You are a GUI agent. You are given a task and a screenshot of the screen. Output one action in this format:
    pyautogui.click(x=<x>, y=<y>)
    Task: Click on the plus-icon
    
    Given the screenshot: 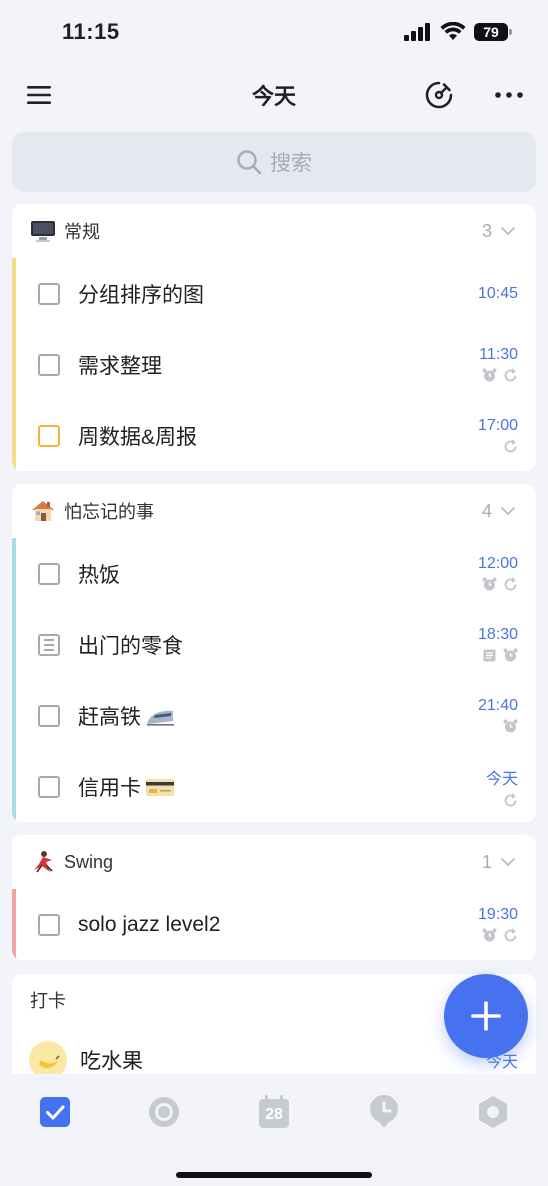 What is the action you would take?
    pyautogui.click(x=486, y=1016)
    